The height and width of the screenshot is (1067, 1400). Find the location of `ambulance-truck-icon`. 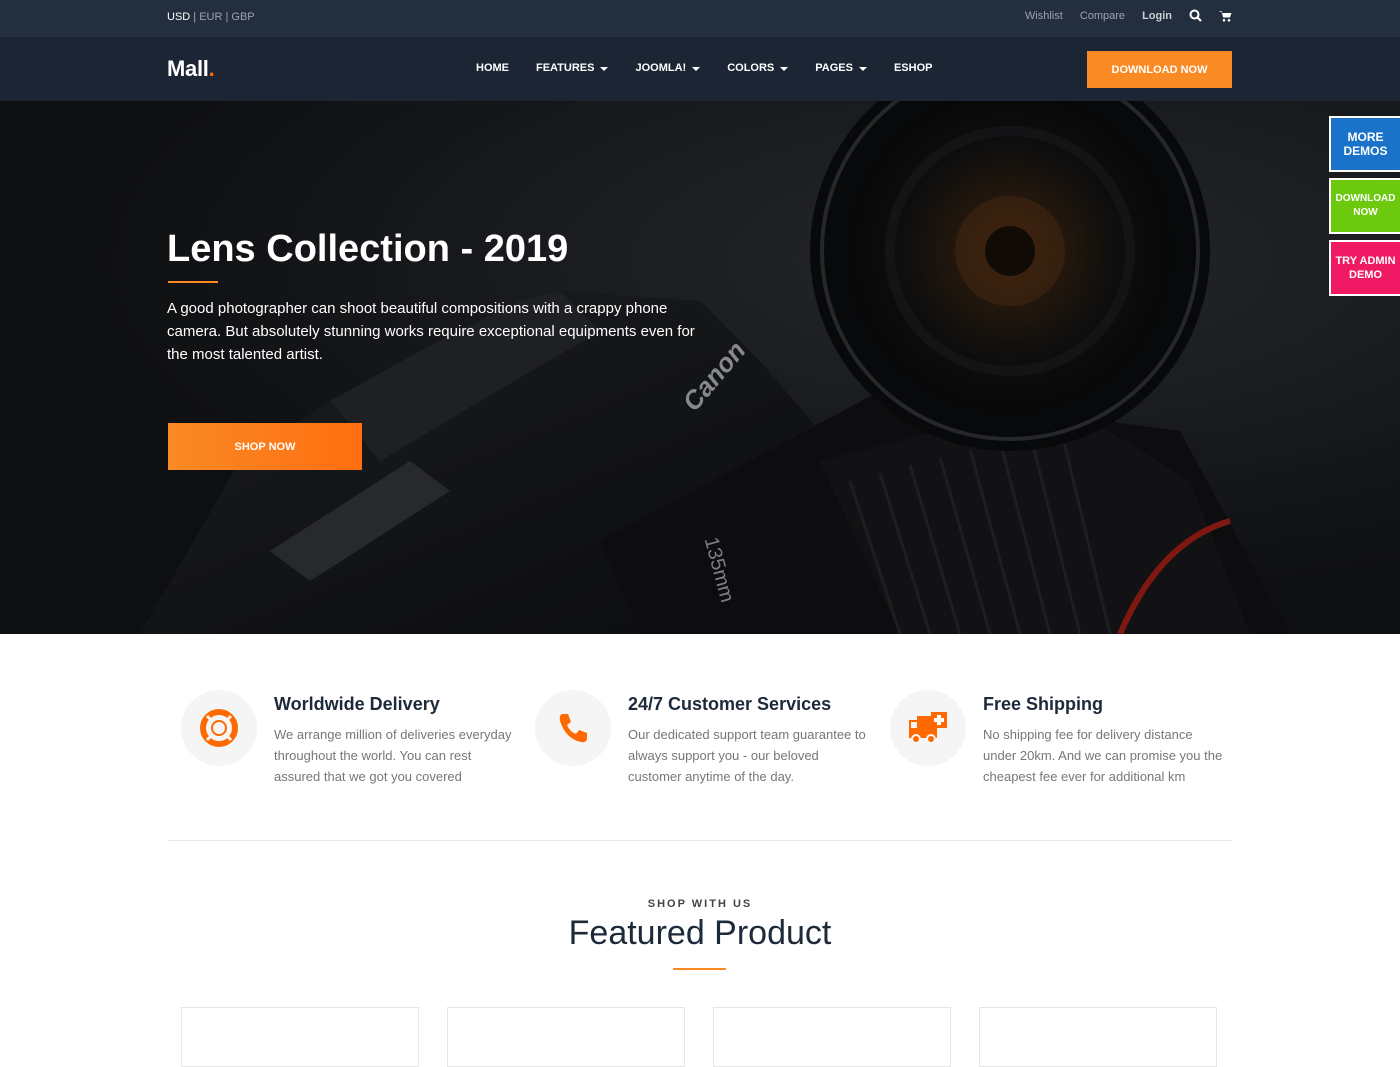

ambulance-truck-icon is located at coordinates (928, 728).